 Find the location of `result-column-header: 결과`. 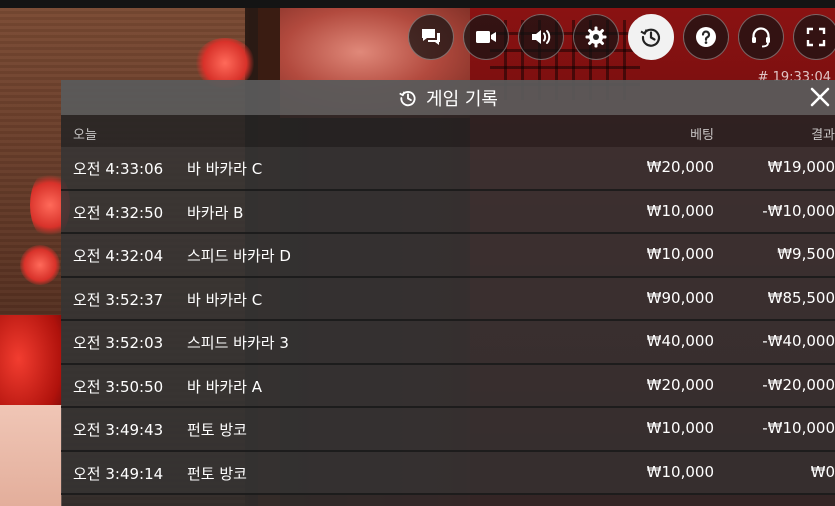

result-column-header: 결과 is located at coordinates (823, 135).